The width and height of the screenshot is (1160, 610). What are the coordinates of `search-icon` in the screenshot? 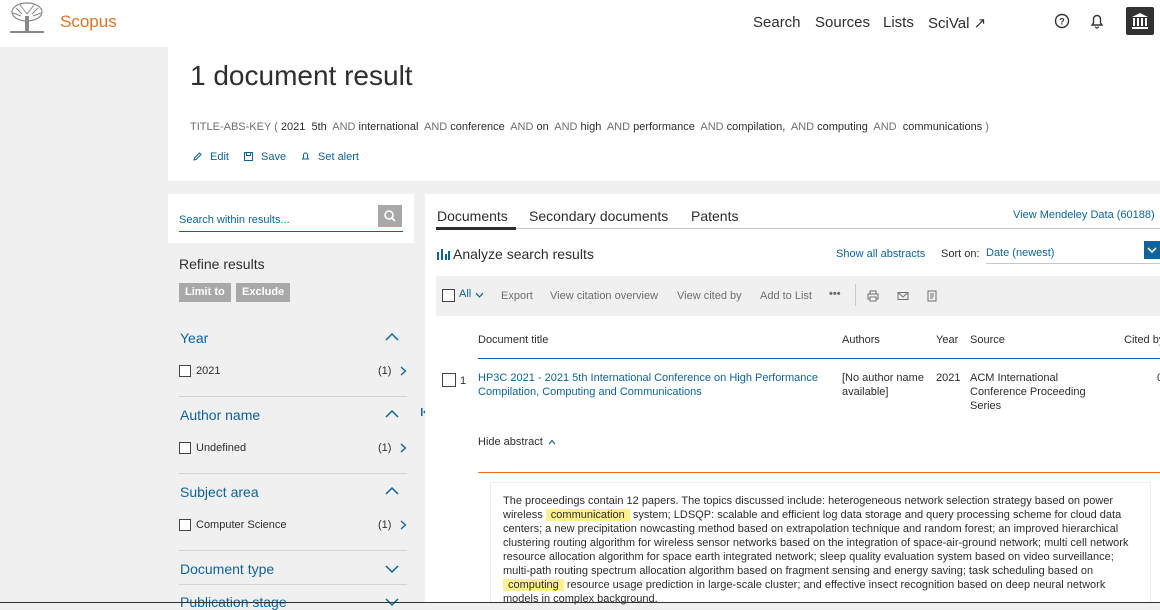 It's located at (390, 216).